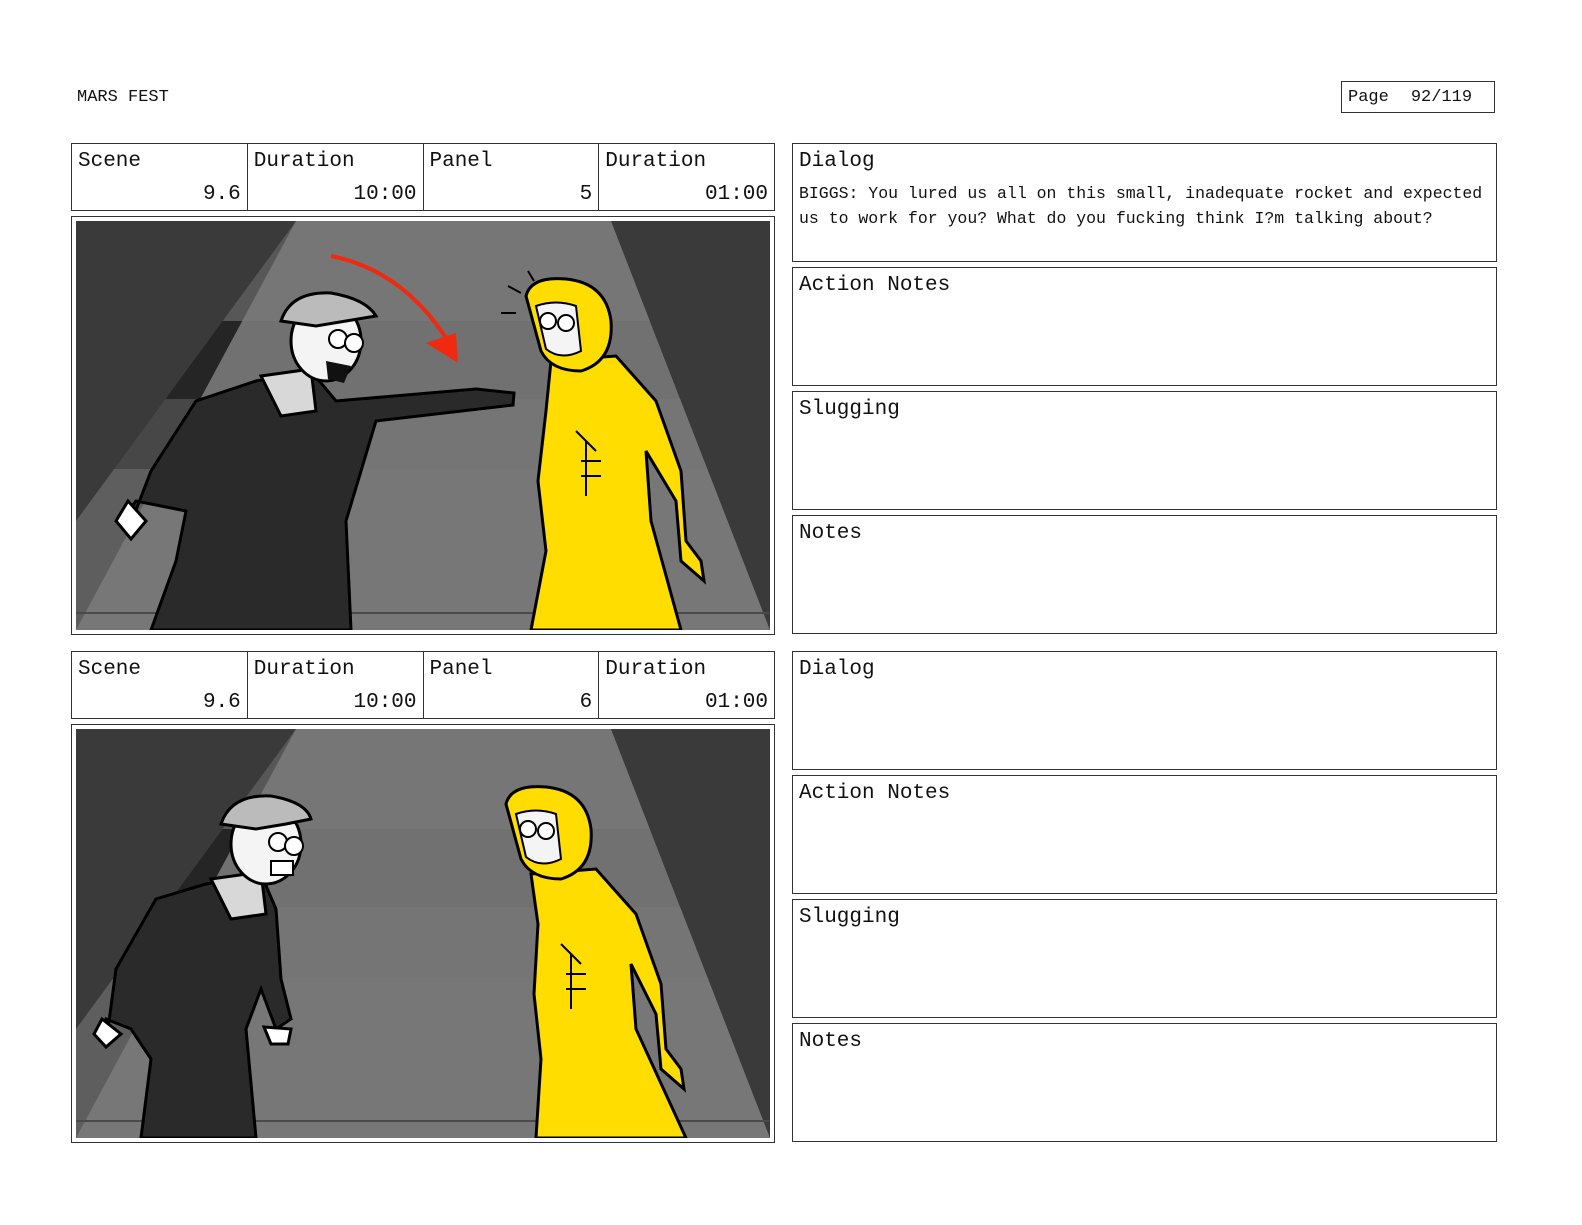 Image resolution: width=1582 pixels, height=1225 pixels. Describe the element at coordinates (512, 177) in the screenshot. I see `panel-cell: Panel 5` at that location.